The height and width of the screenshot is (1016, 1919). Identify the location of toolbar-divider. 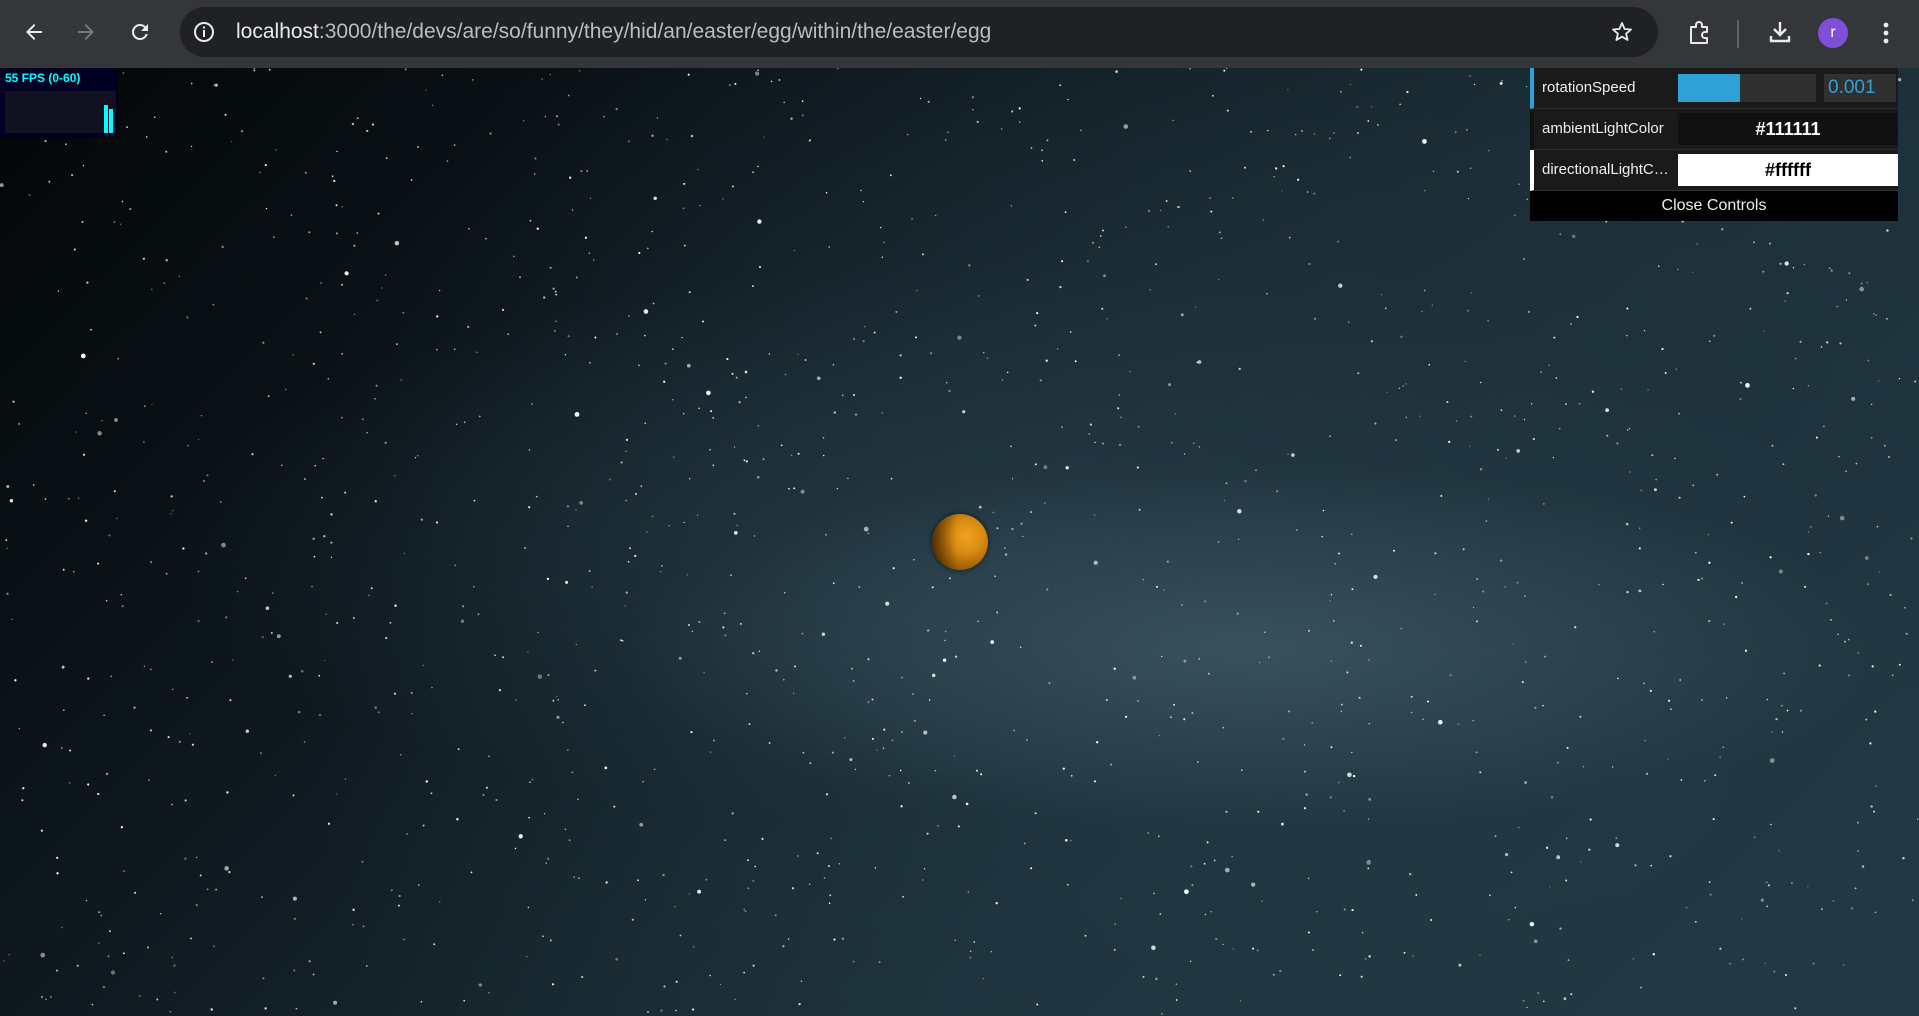
(1738, 34).